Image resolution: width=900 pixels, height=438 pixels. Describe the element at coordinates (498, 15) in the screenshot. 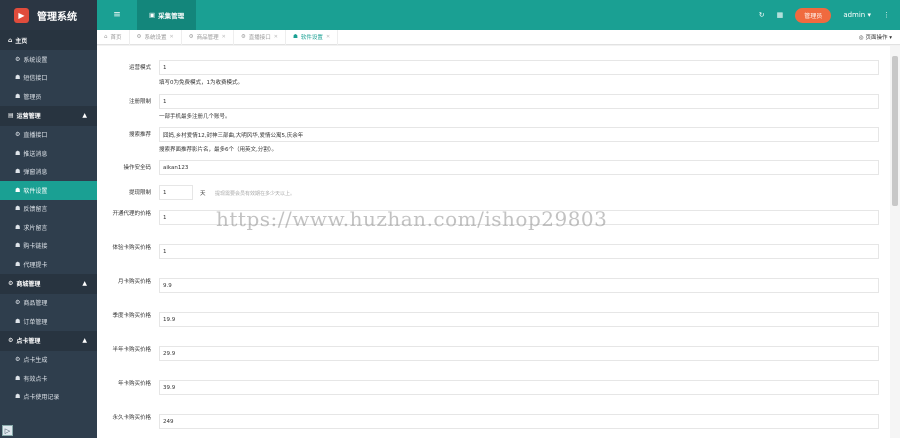

I see `top-bar: ≡ ▣ 采集管理 ↻ ▦ 管理员 admin ▾ ⋮` at that location.